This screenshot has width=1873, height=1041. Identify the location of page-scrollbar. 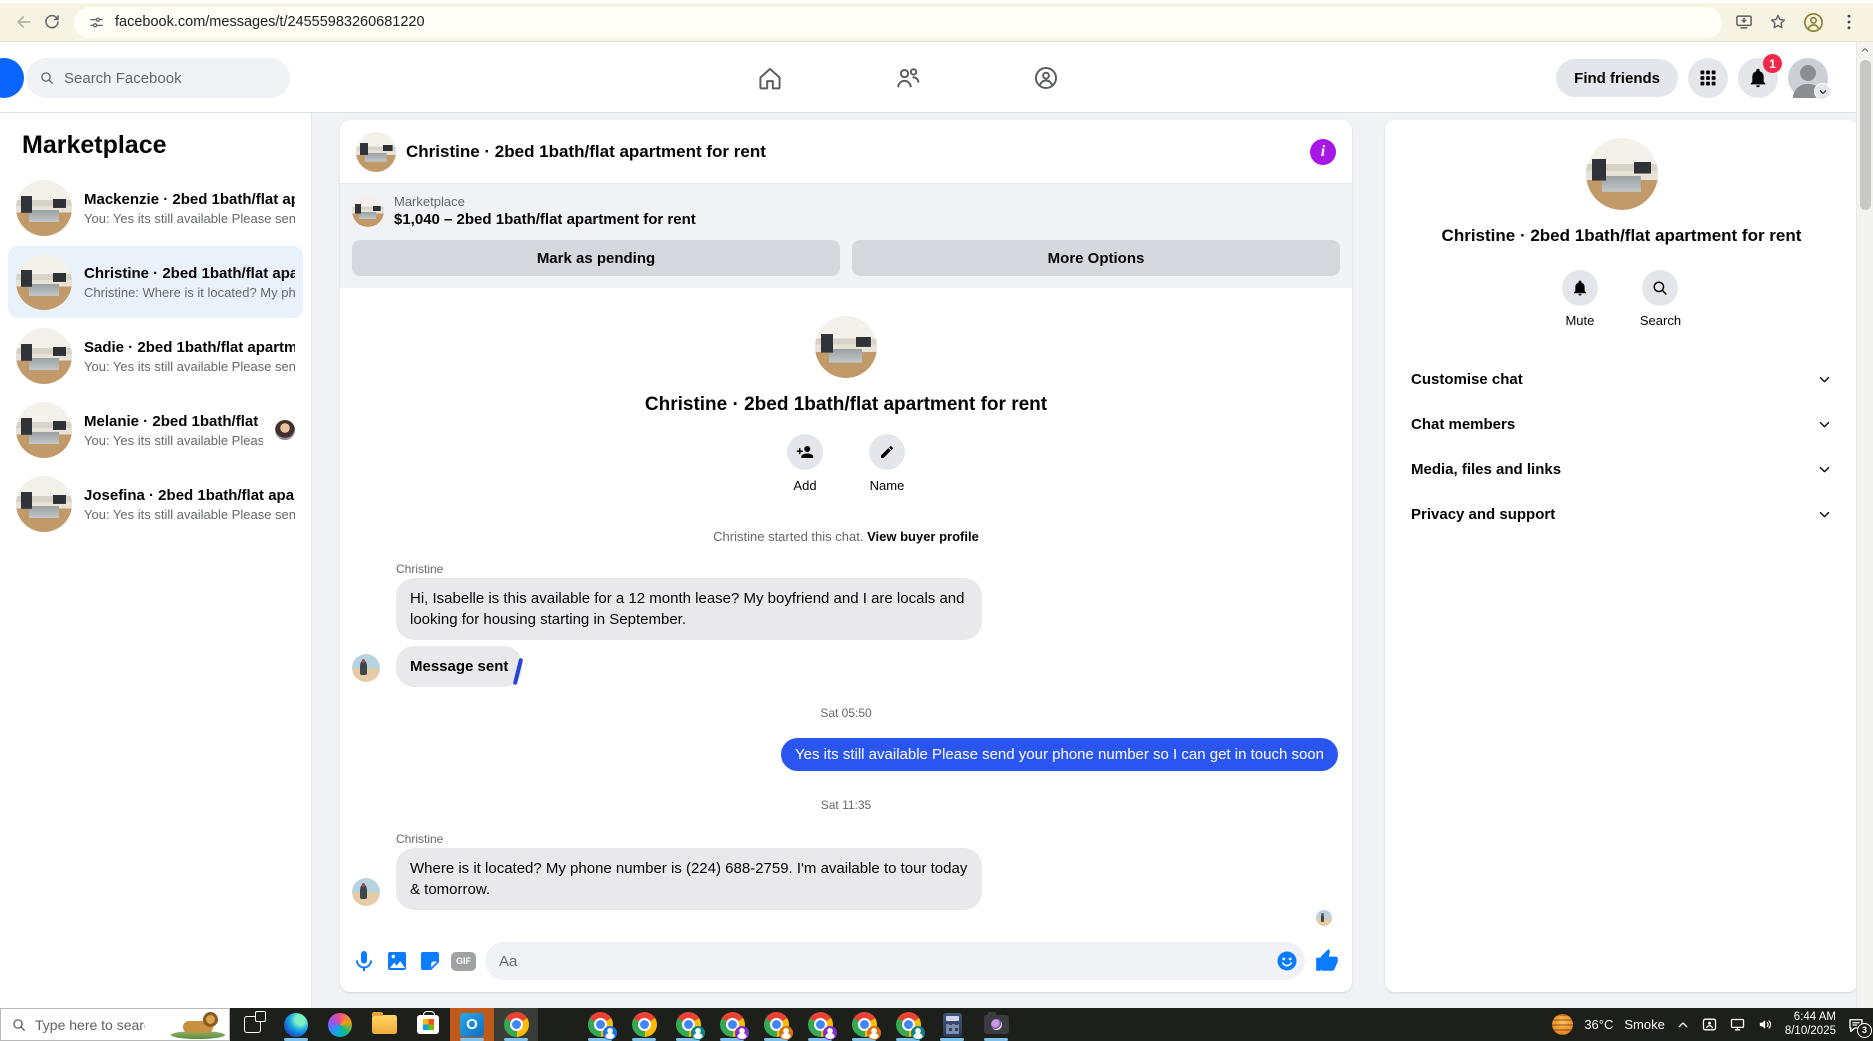
(1864, 525).